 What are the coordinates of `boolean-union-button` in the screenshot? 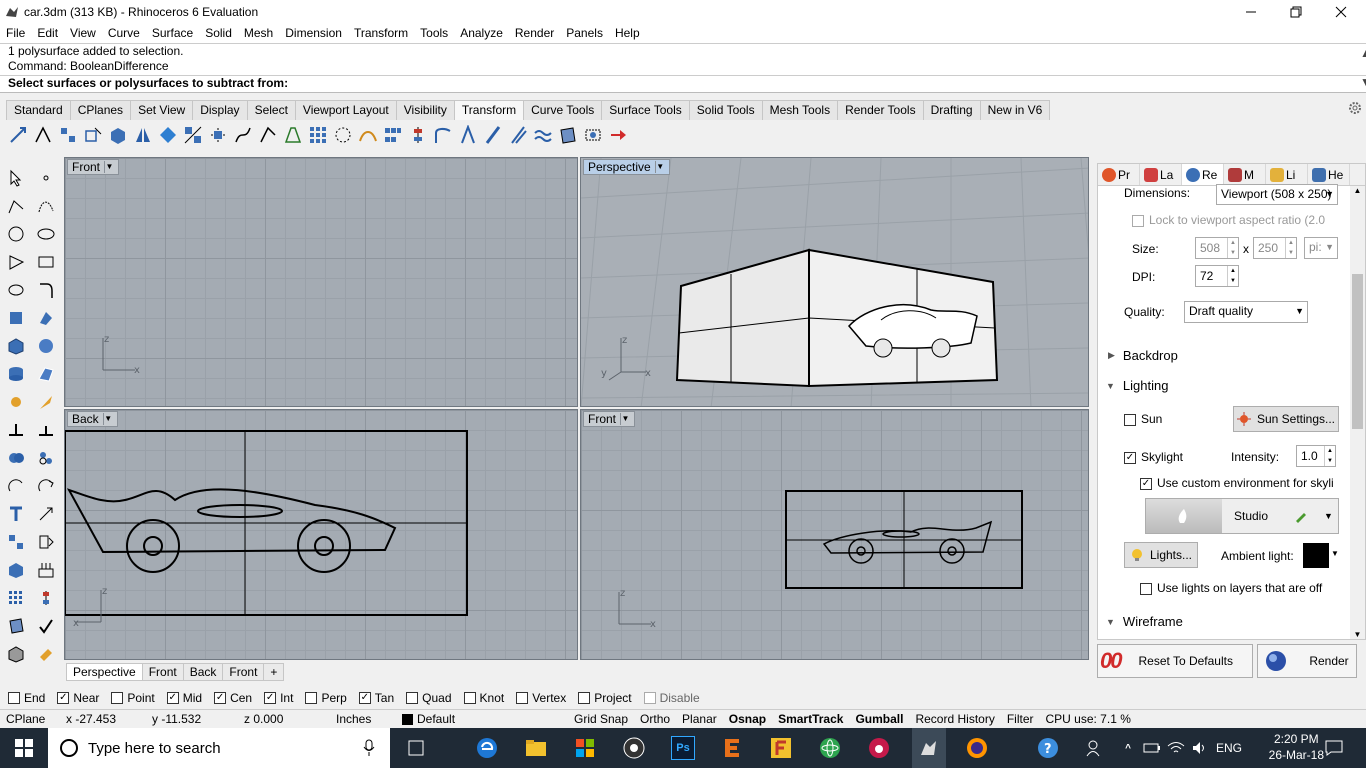 It's located at (16, 458).